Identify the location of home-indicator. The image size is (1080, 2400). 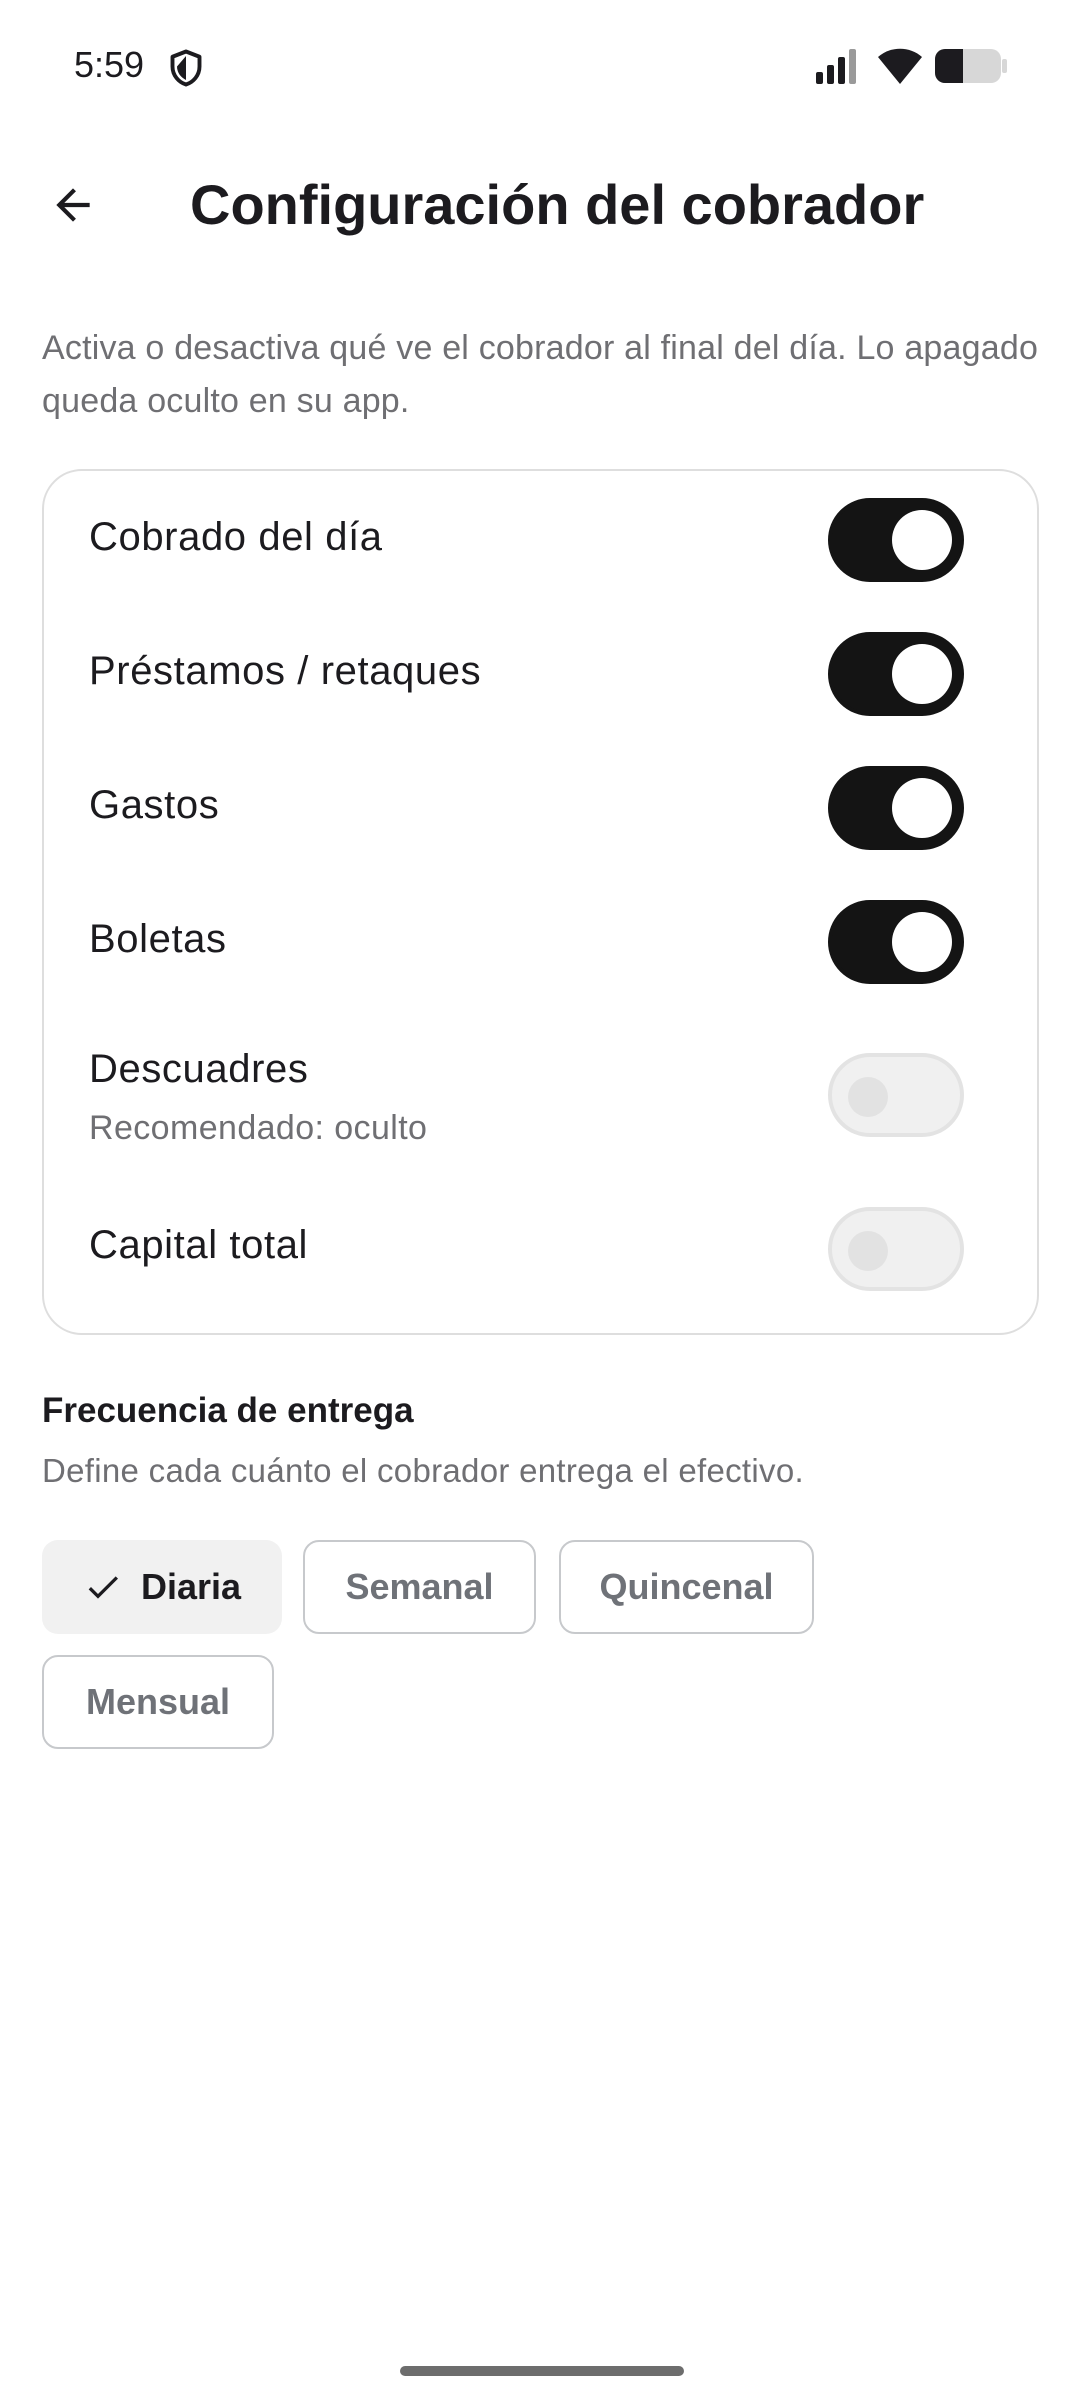
(542, 2371).